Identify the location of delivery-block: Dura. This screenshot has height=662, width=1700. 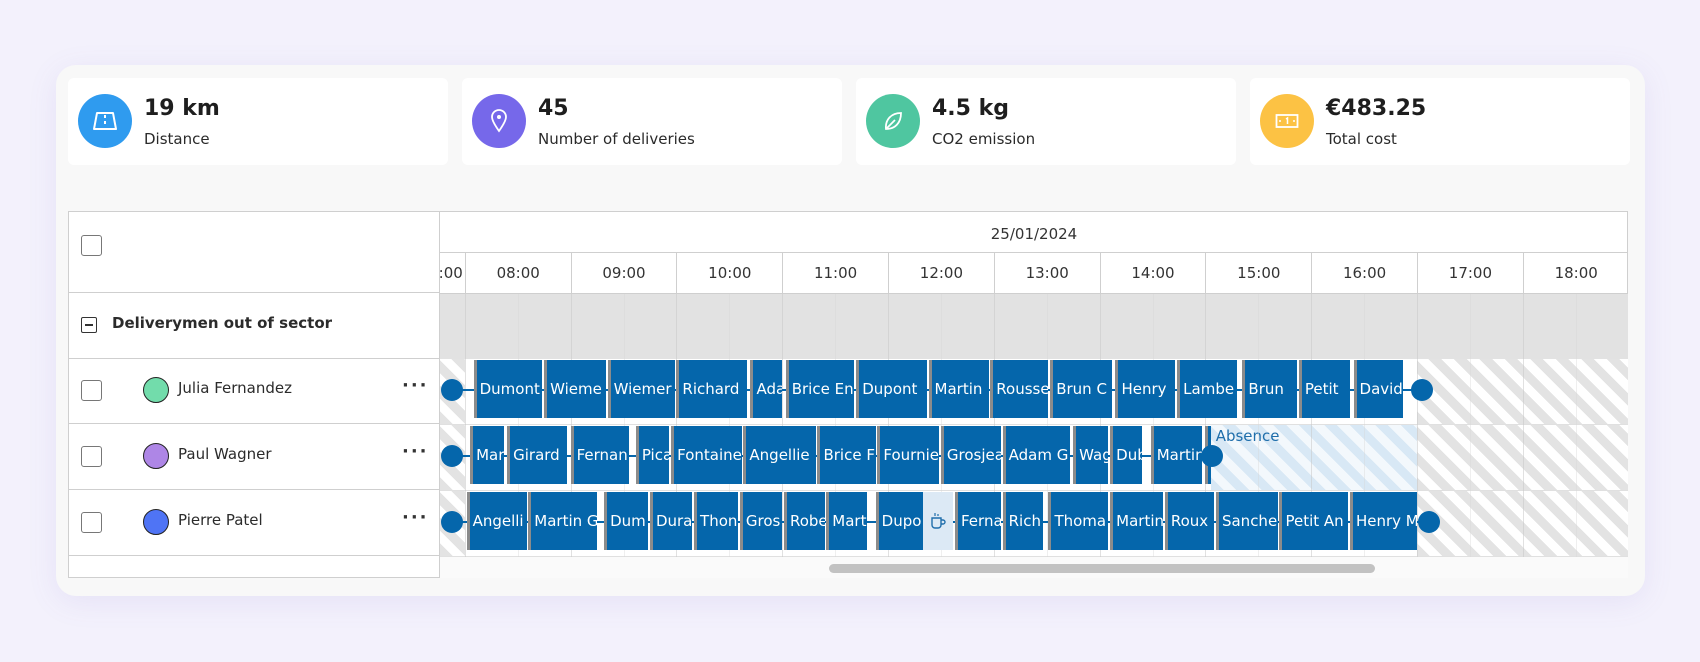
(671, 521).